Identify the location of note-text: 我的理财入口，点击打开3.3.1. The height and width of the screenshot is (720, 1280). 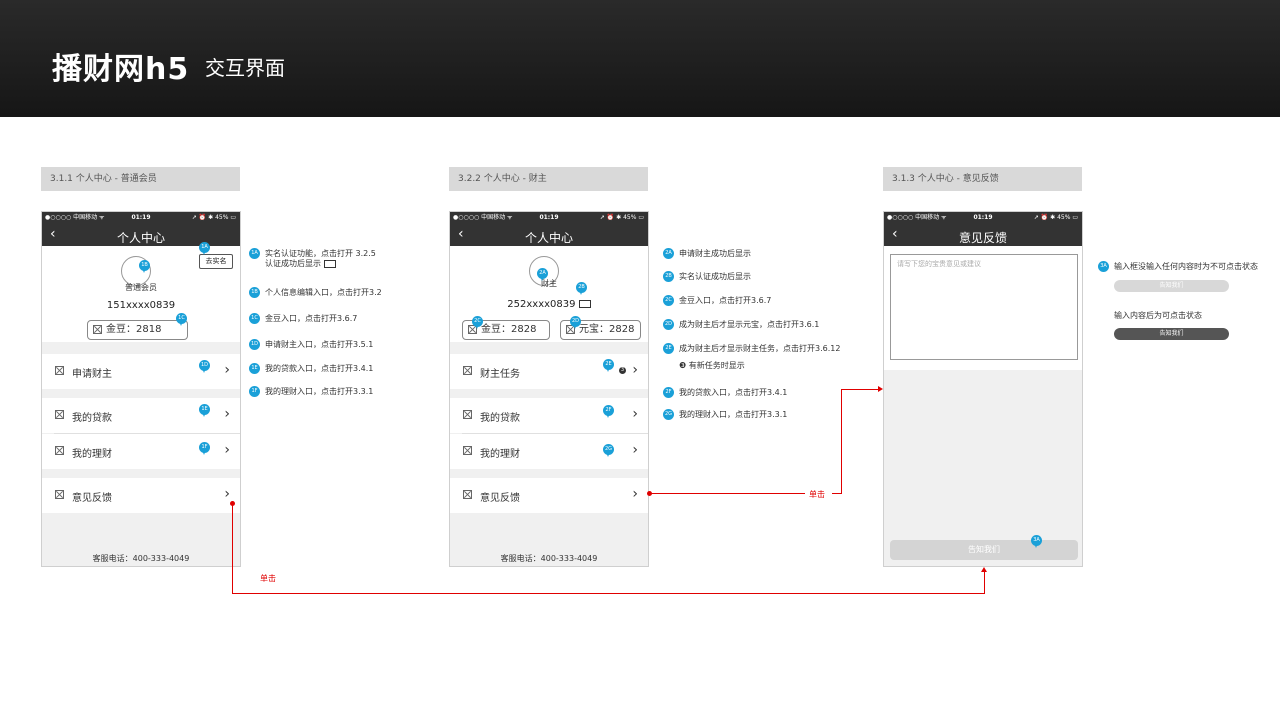
(733, 414).